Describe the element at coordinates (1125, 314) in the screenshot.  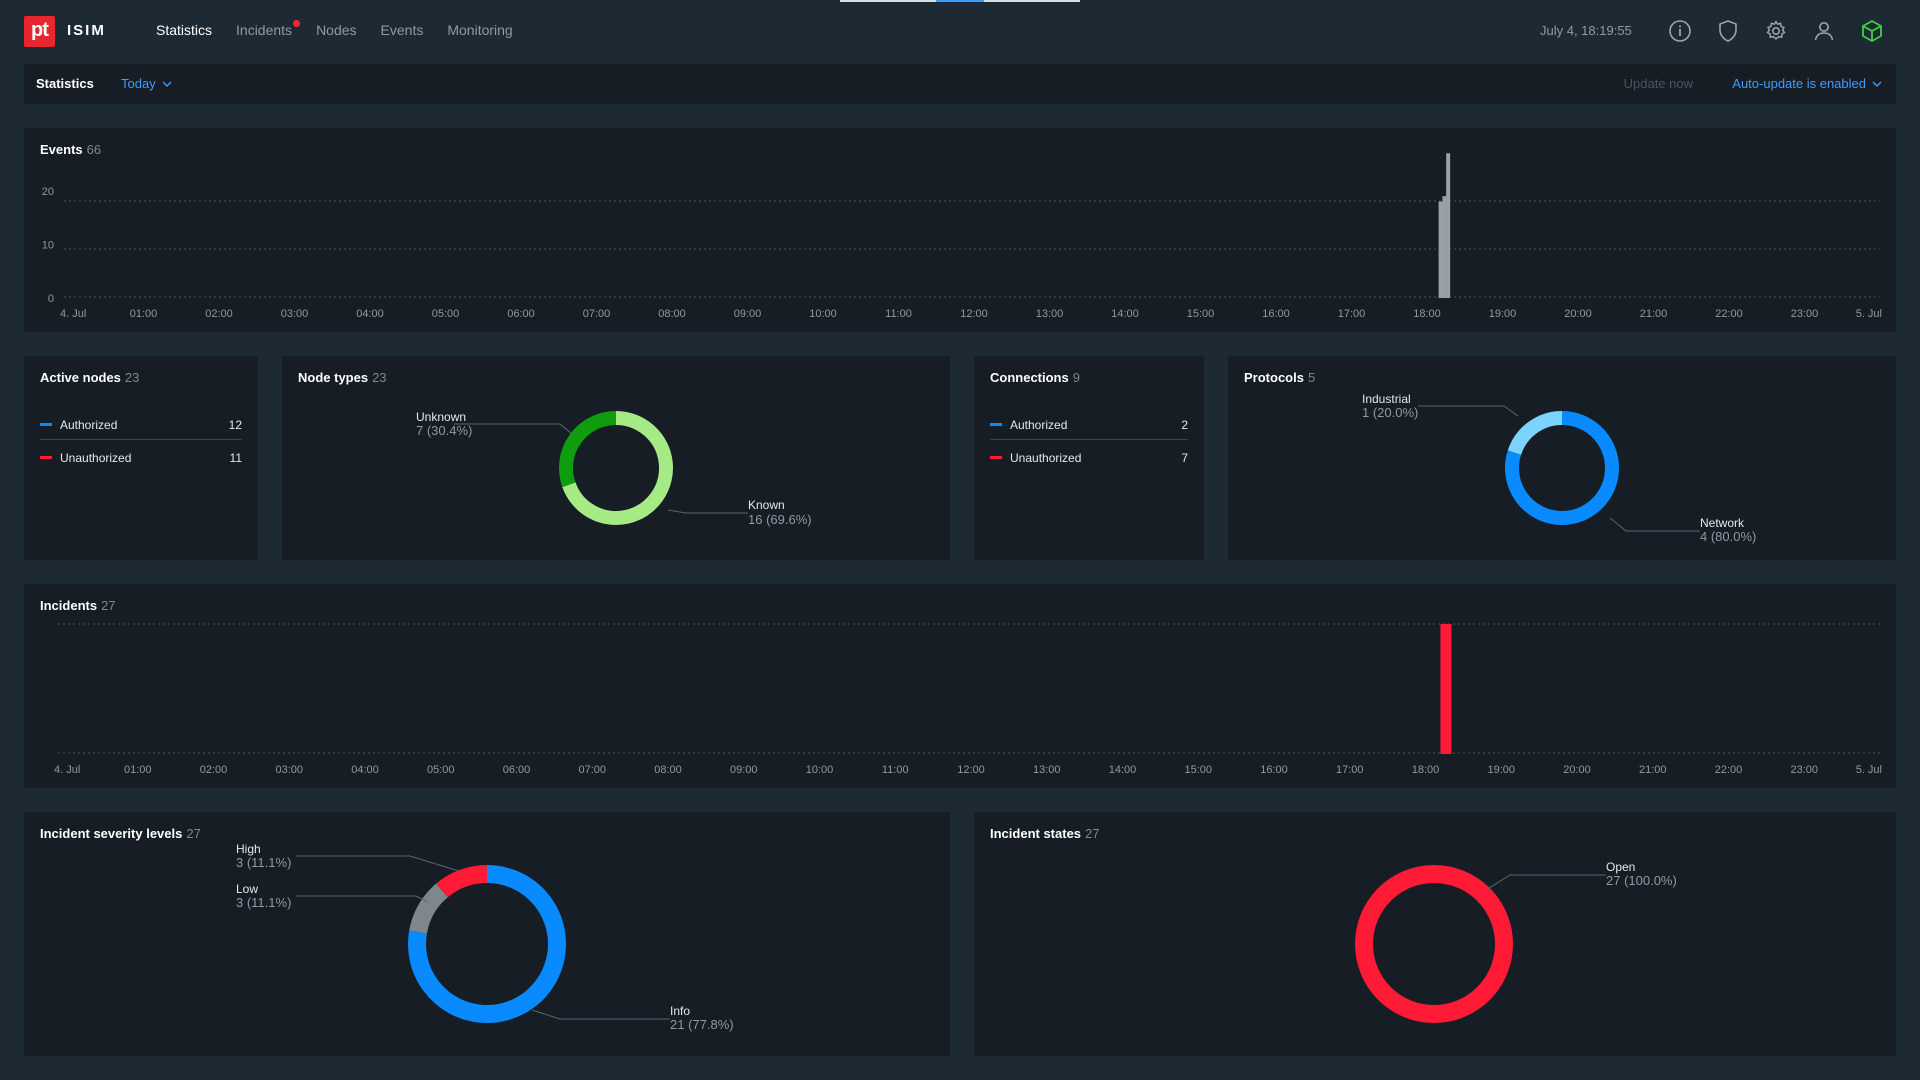
I see `x-tick-label: 14:00` at that location.